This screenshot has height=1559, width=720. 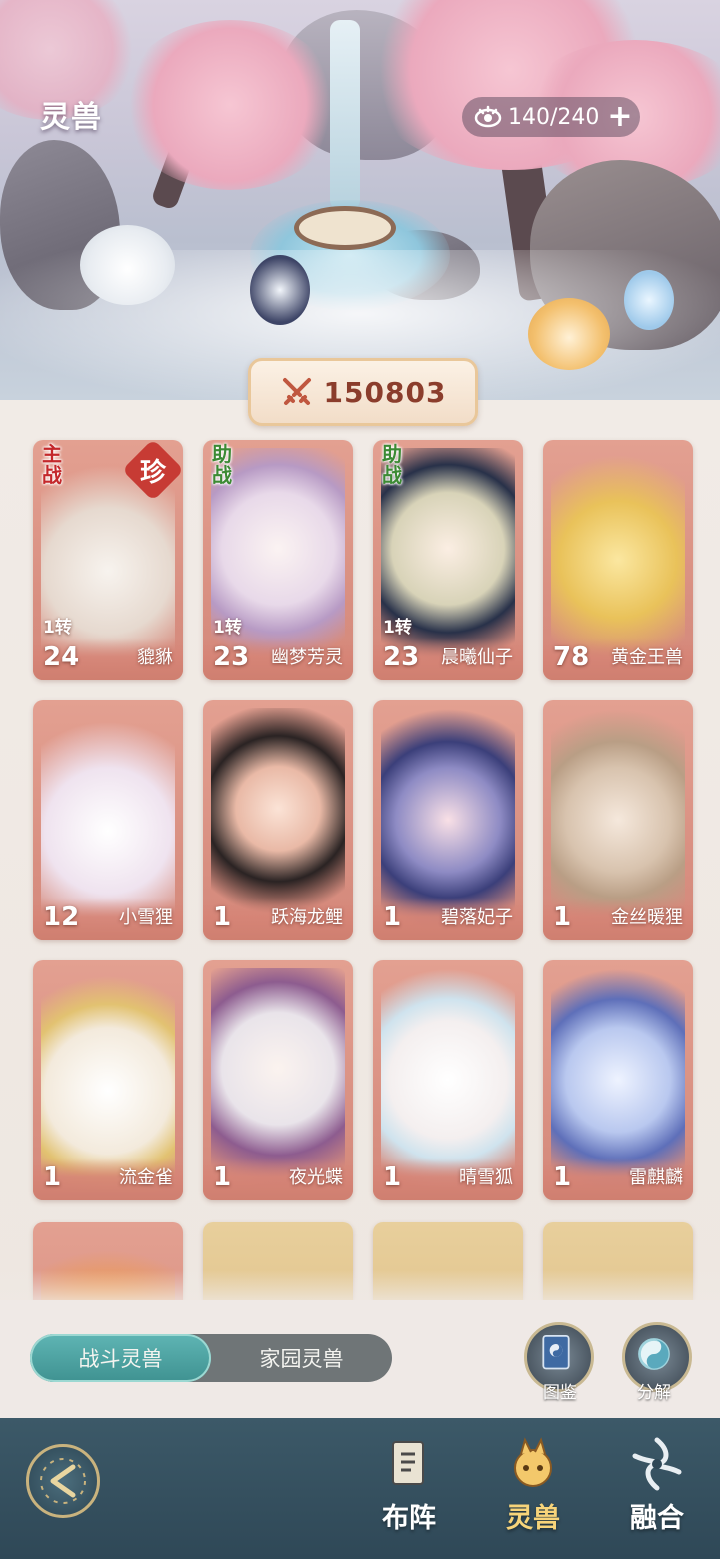 I want to click on beast-card: 助战 1转 23 晨曦仙子, so click(x=448, y=560).